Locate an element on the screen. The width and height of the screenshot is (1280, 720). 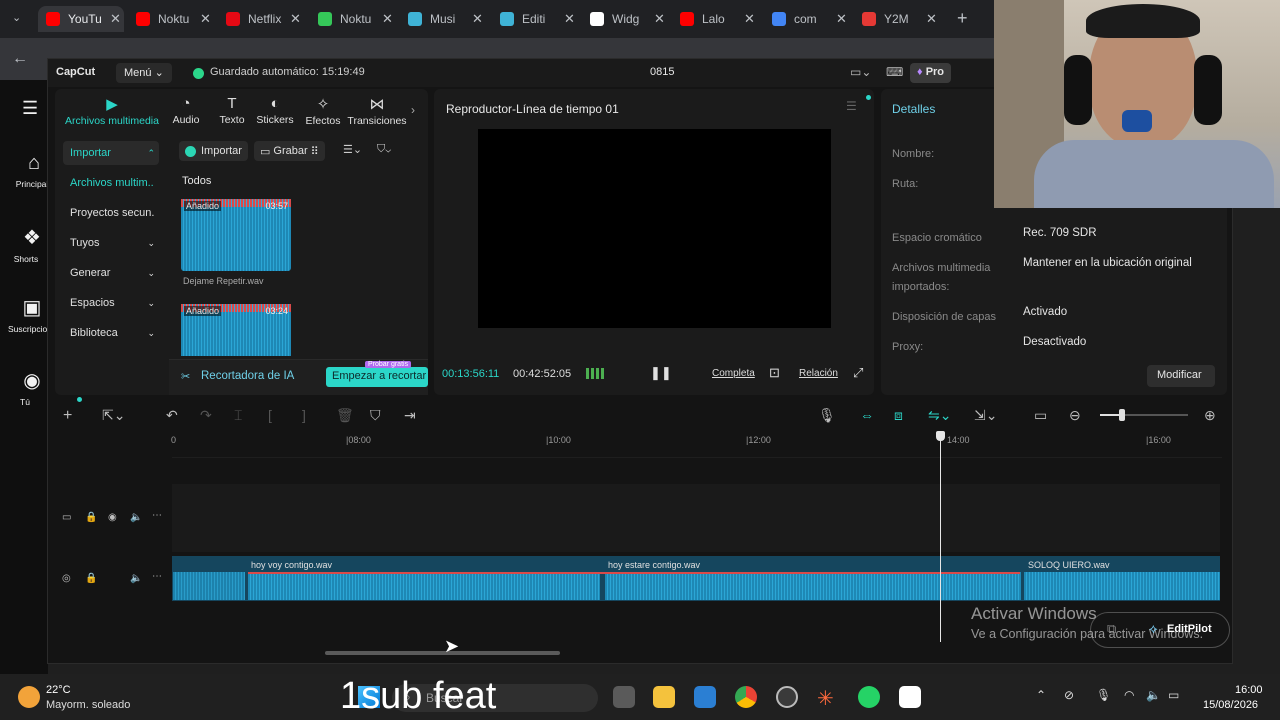
menu-button: Menú ⌄ is located at coordinates (144, 73).